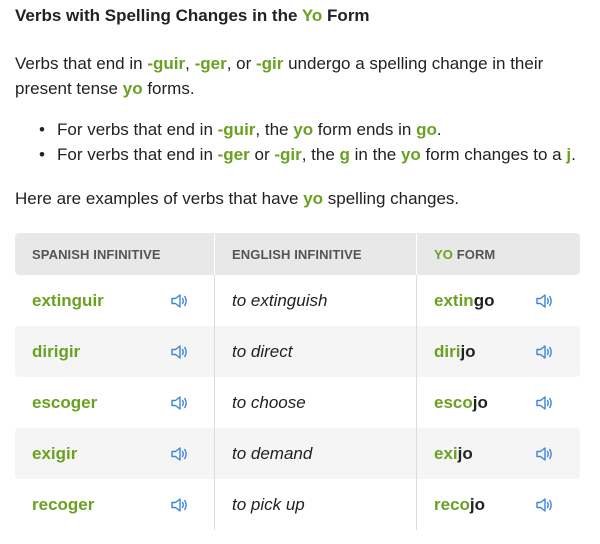 This screenshot has height=544, width=600. I want to click on examples-yo: yo, so click(313, 198).